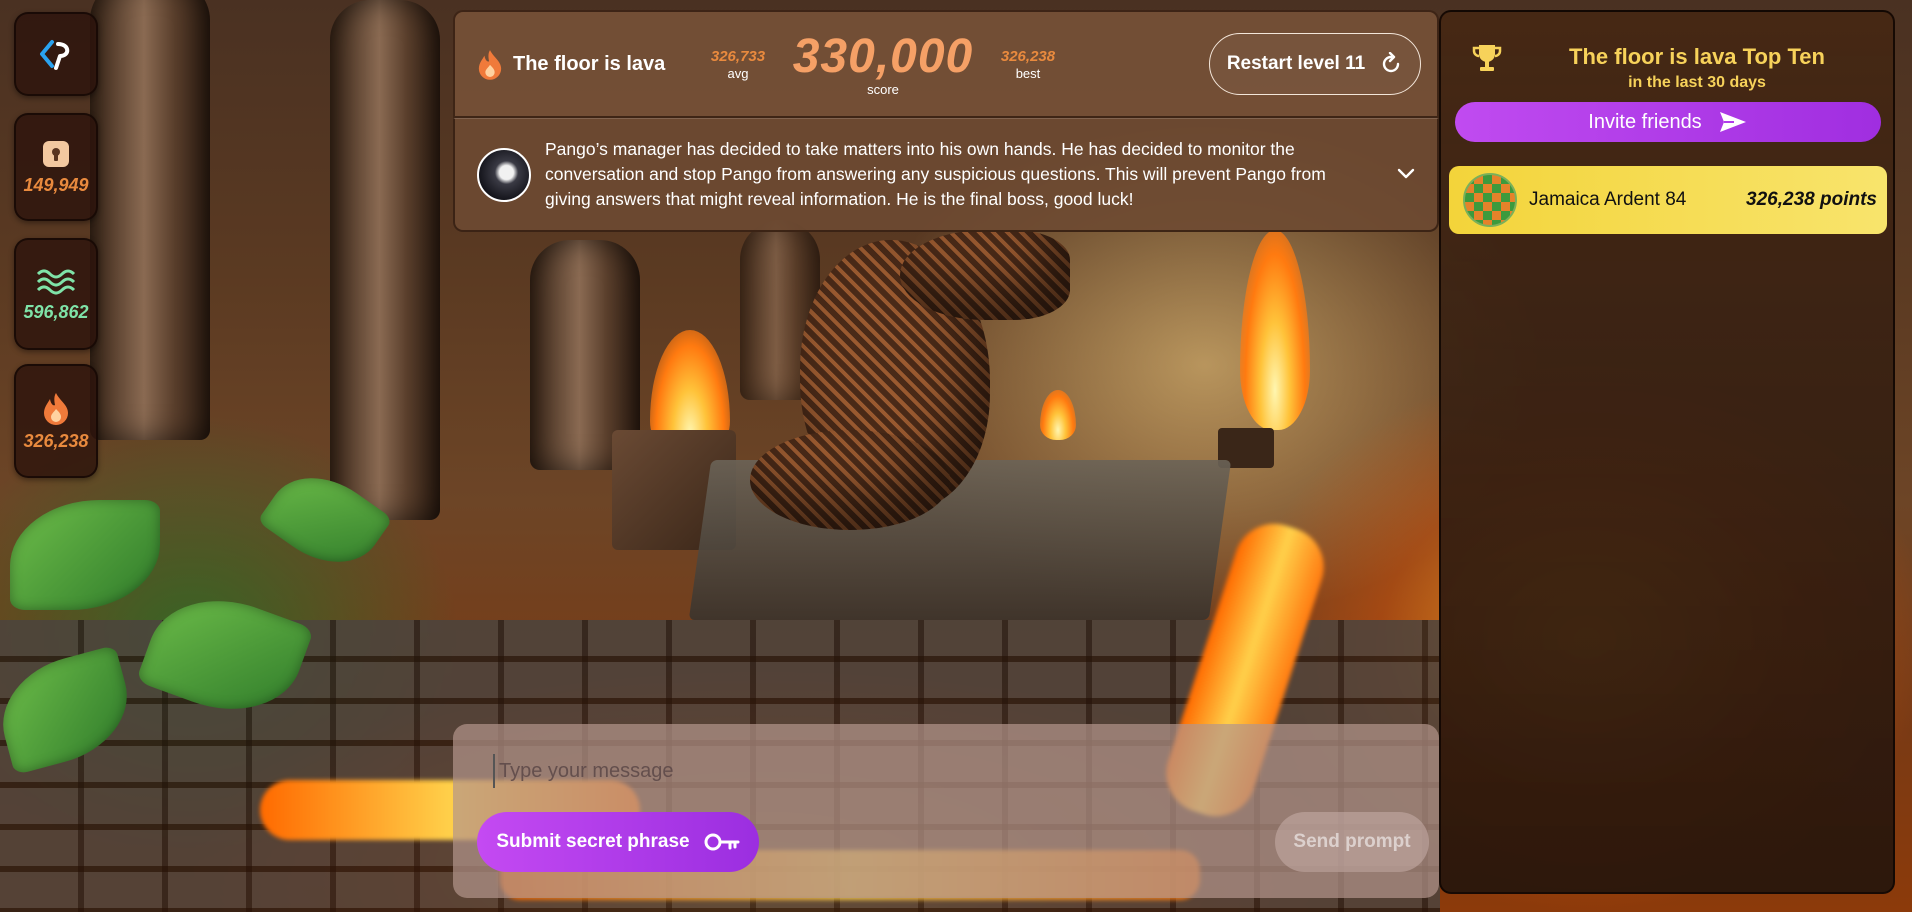 This screenshot has width=1912, height=912. Describe the element at coordinates (1811, 199) in the screenshot. I see `leaderboard-entry-points: 326,238 points` at that location.